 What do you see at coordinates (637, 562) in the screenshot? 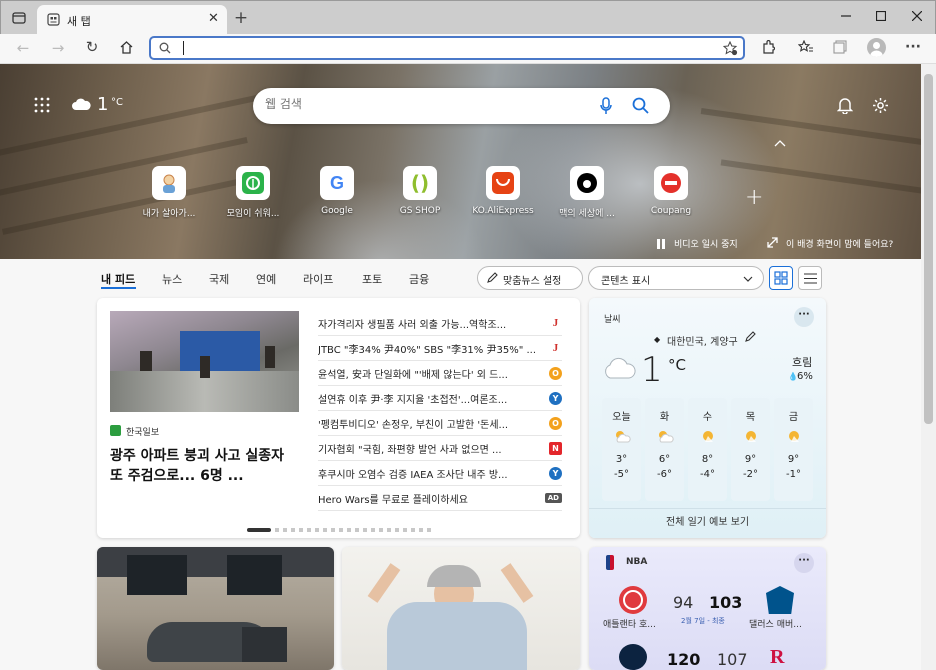
I see `nba-title: NBA` at bounding box center [637, 562].